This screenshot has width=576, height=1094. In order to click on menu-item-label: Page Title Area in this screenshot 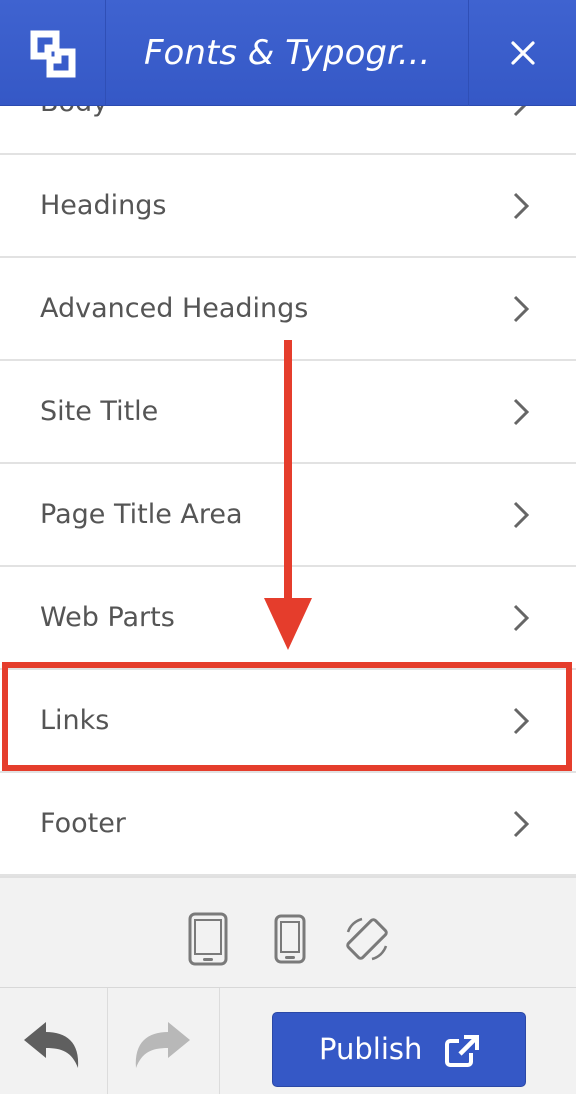, I will do `click(141, 514)`.